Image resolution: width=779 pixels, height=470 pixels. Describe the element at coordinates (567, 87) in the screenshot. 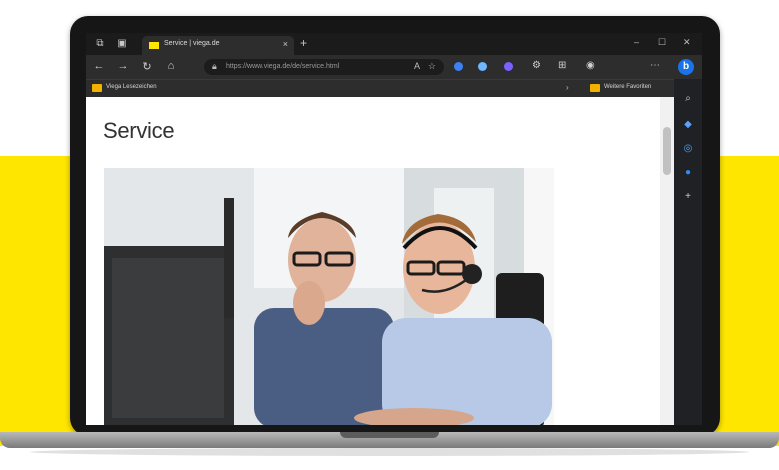

I see `chevron-right-icon: ›` at that location.